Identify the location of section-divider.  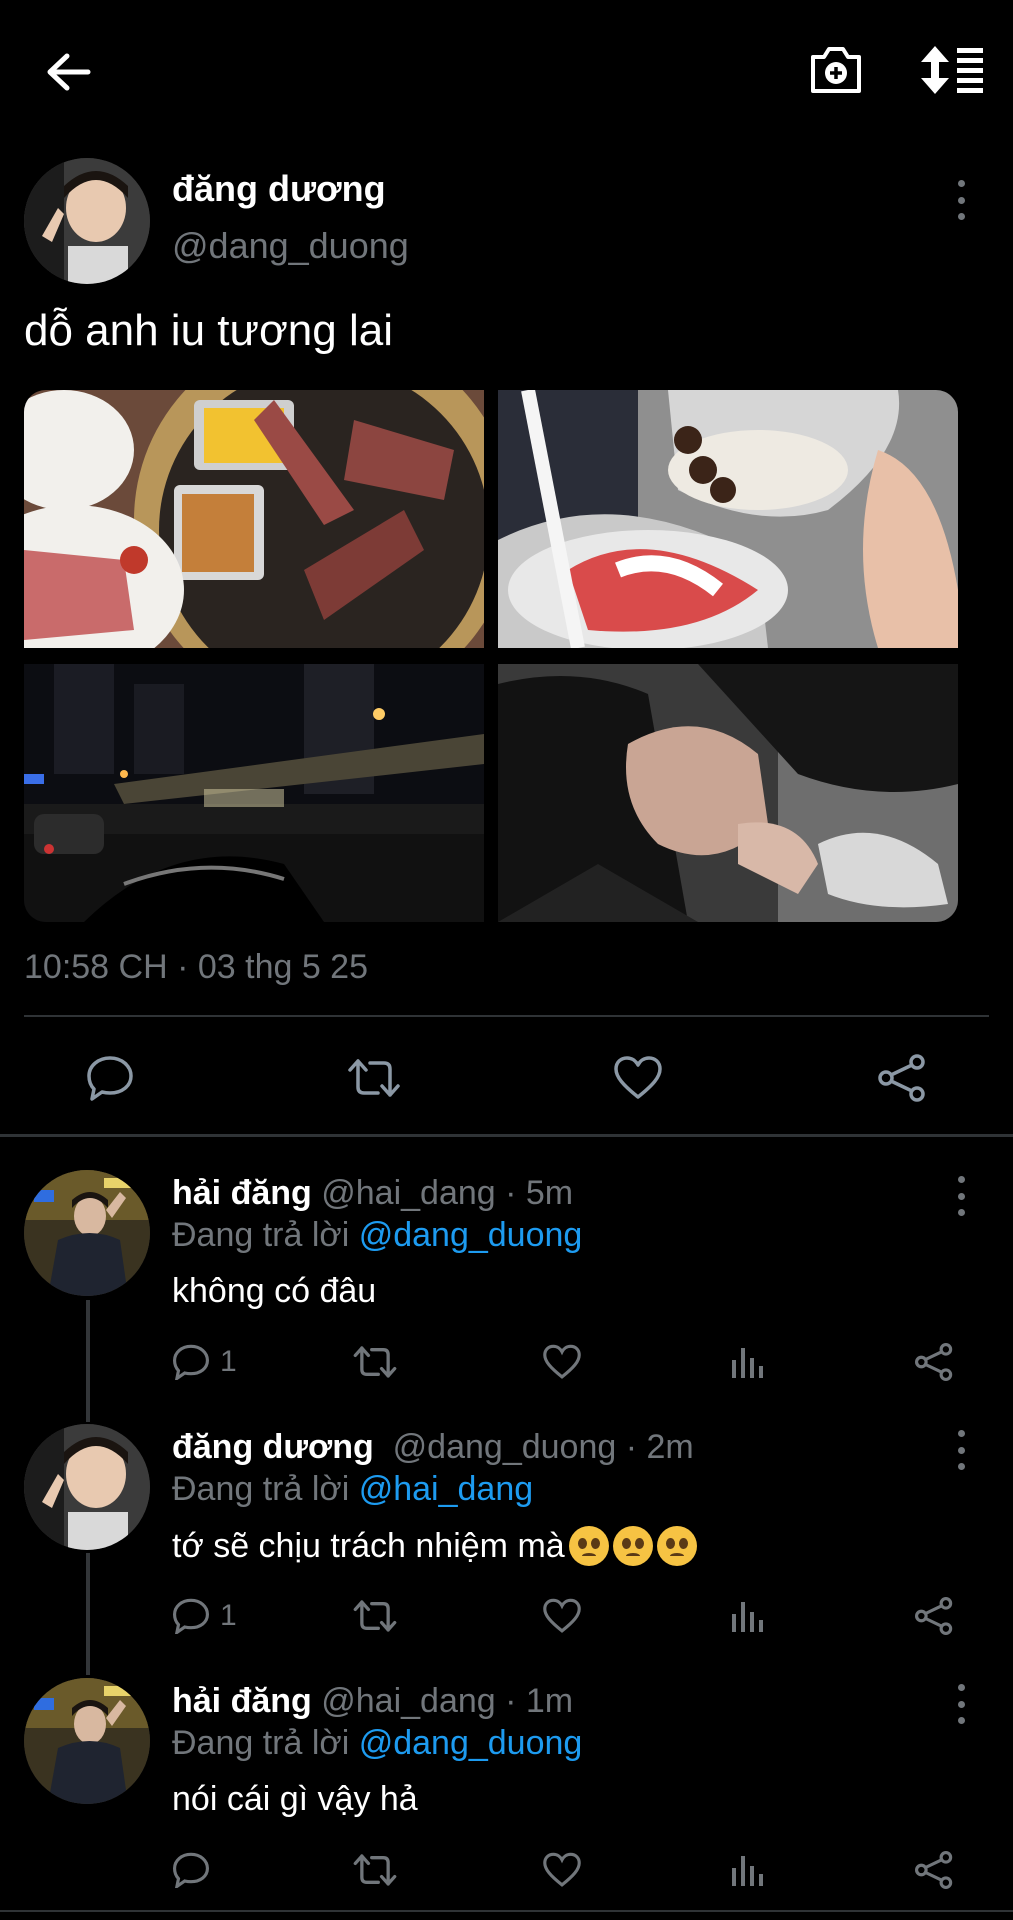
(506, 1135).